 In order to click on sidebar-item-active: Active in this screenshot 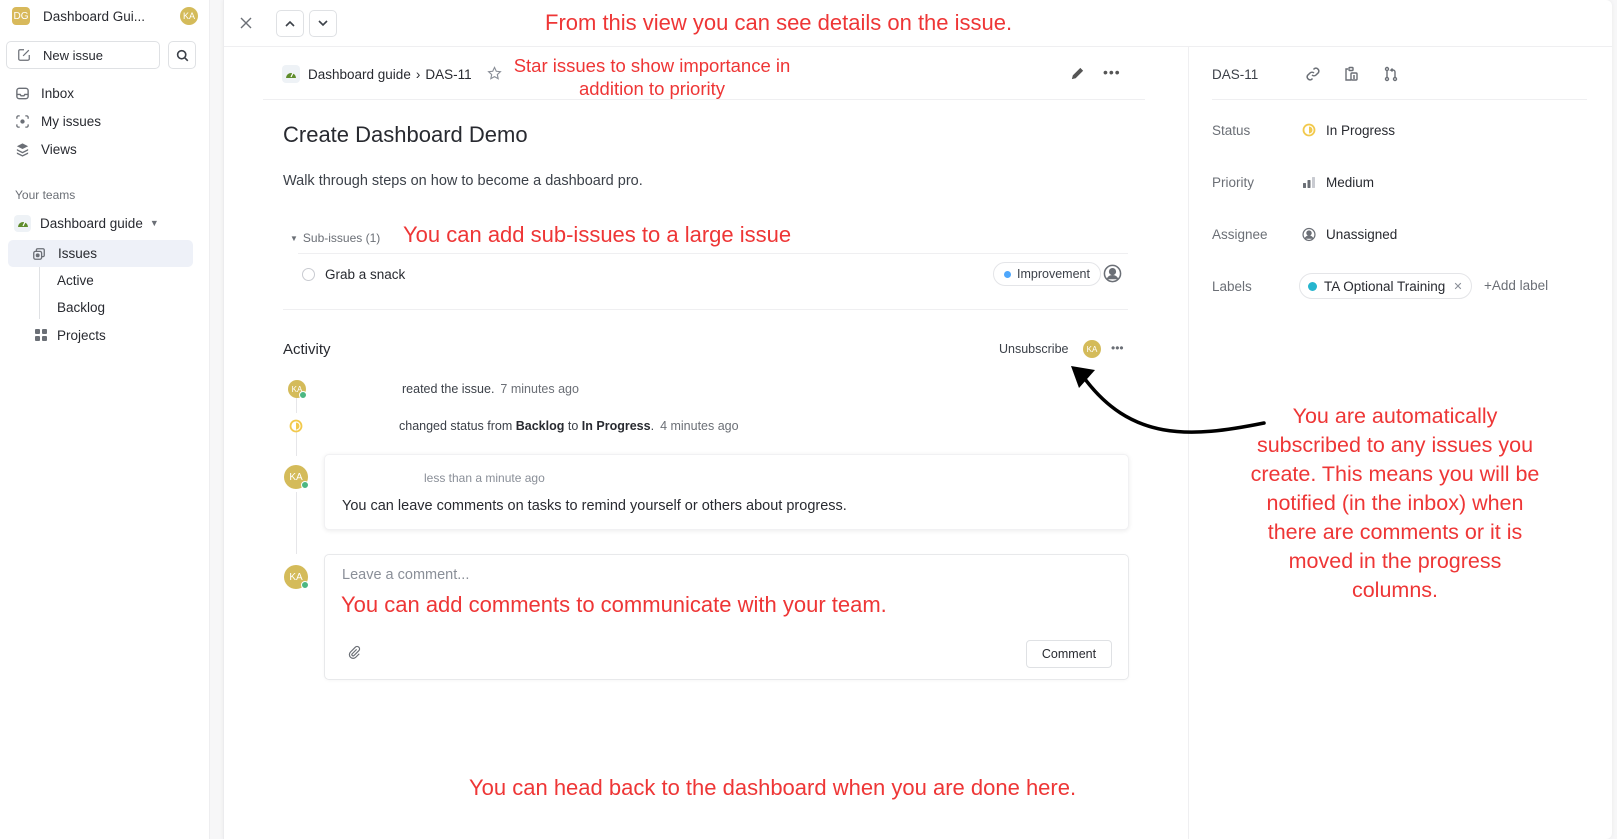, I will do `click(75, 280)`.